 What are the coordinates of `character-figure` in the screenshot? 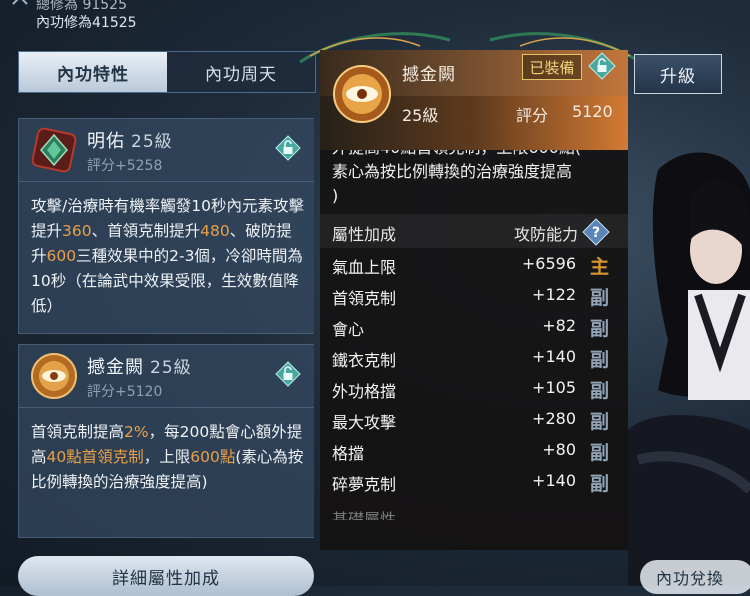 It's located at (689, 358).